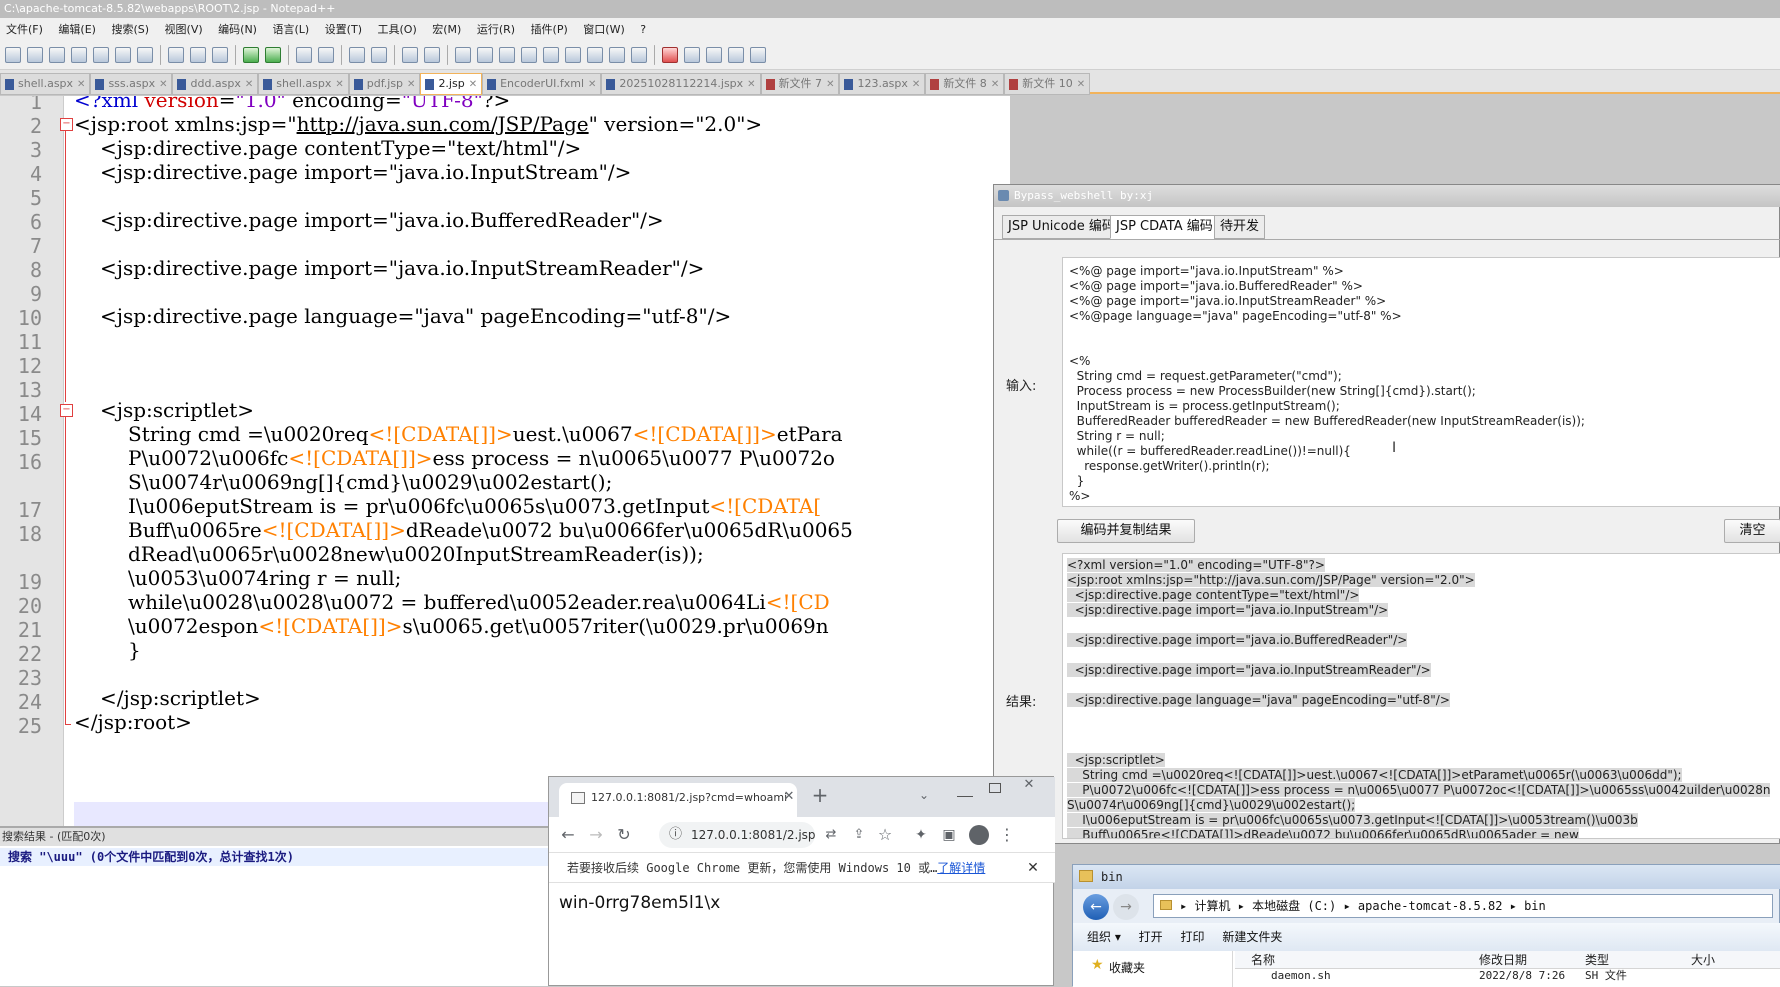 The height and width of the screenshot is (987, 1780). What do you see at coordinates (66, 410) in the screenshot?
I see `fold-toggle-icon: −` at bounding box center [66, 410].